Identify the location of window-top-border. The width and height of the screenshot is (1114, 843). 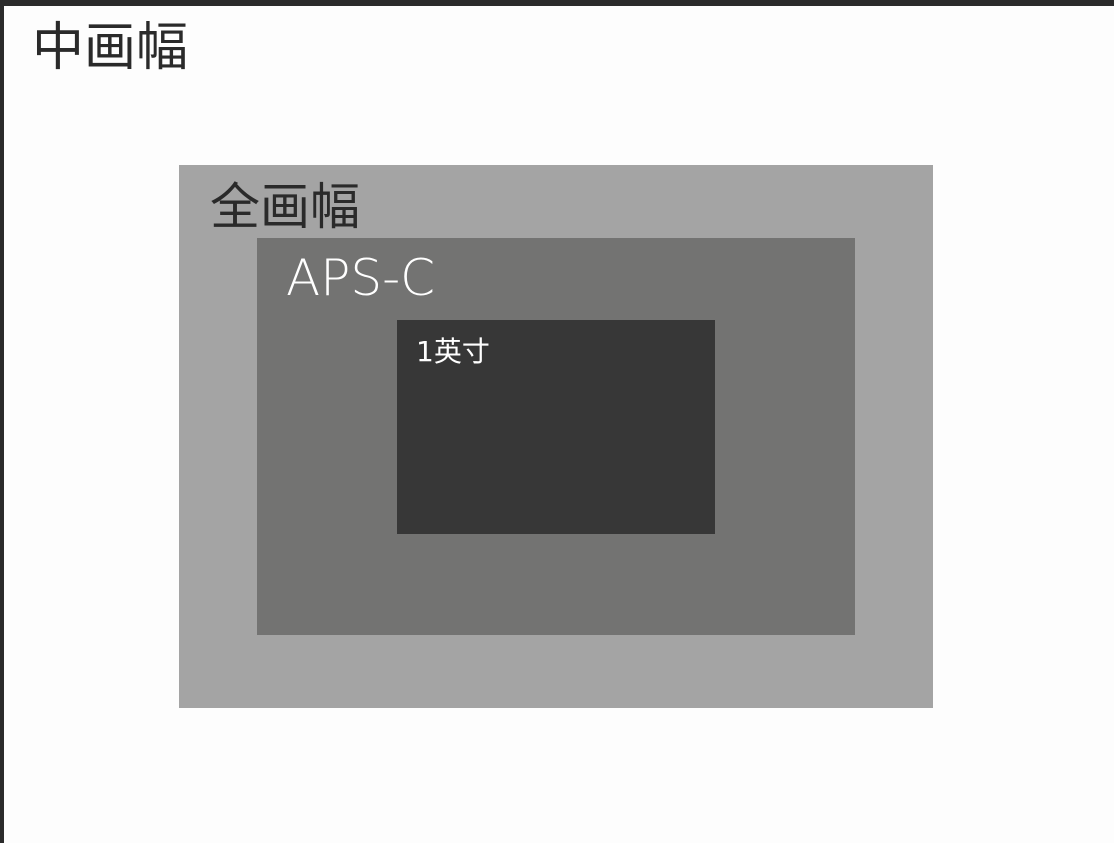
(557, 3).